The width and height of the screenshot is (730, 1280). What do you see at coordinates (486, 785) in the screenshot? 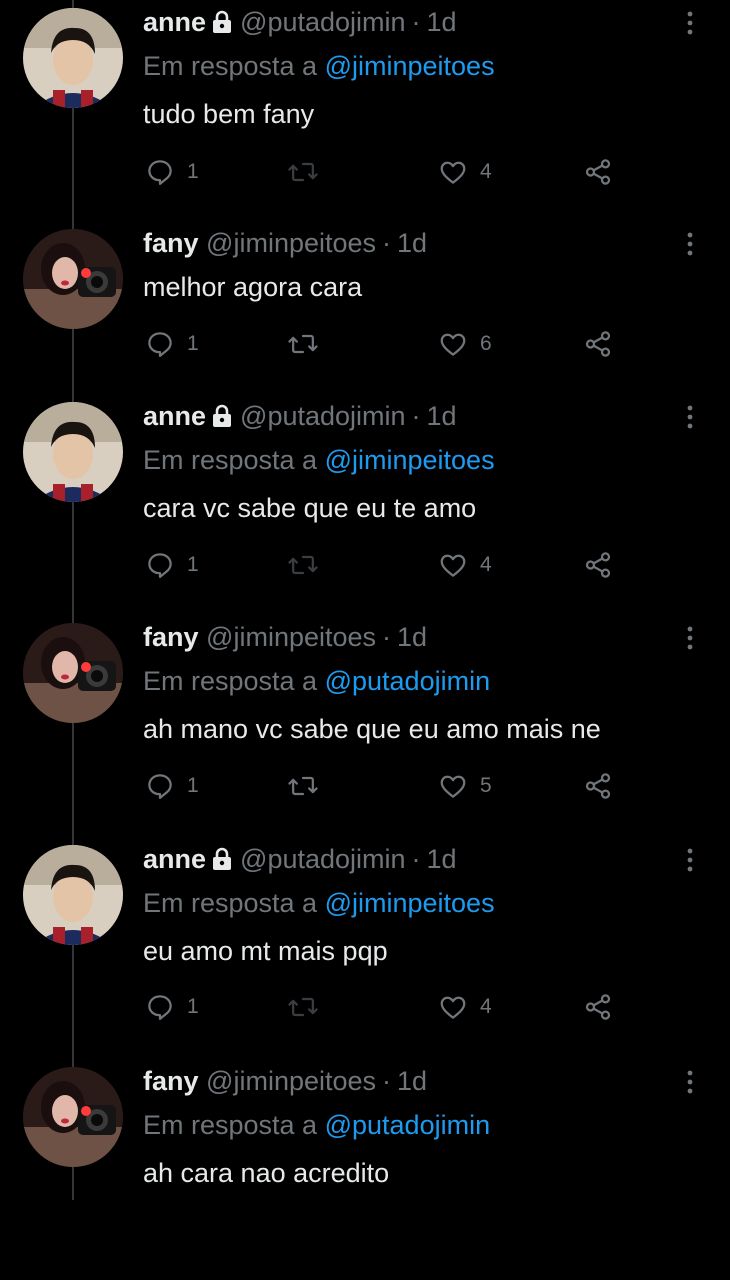
I see `like-count: 5` at bounding box center [486, 785].